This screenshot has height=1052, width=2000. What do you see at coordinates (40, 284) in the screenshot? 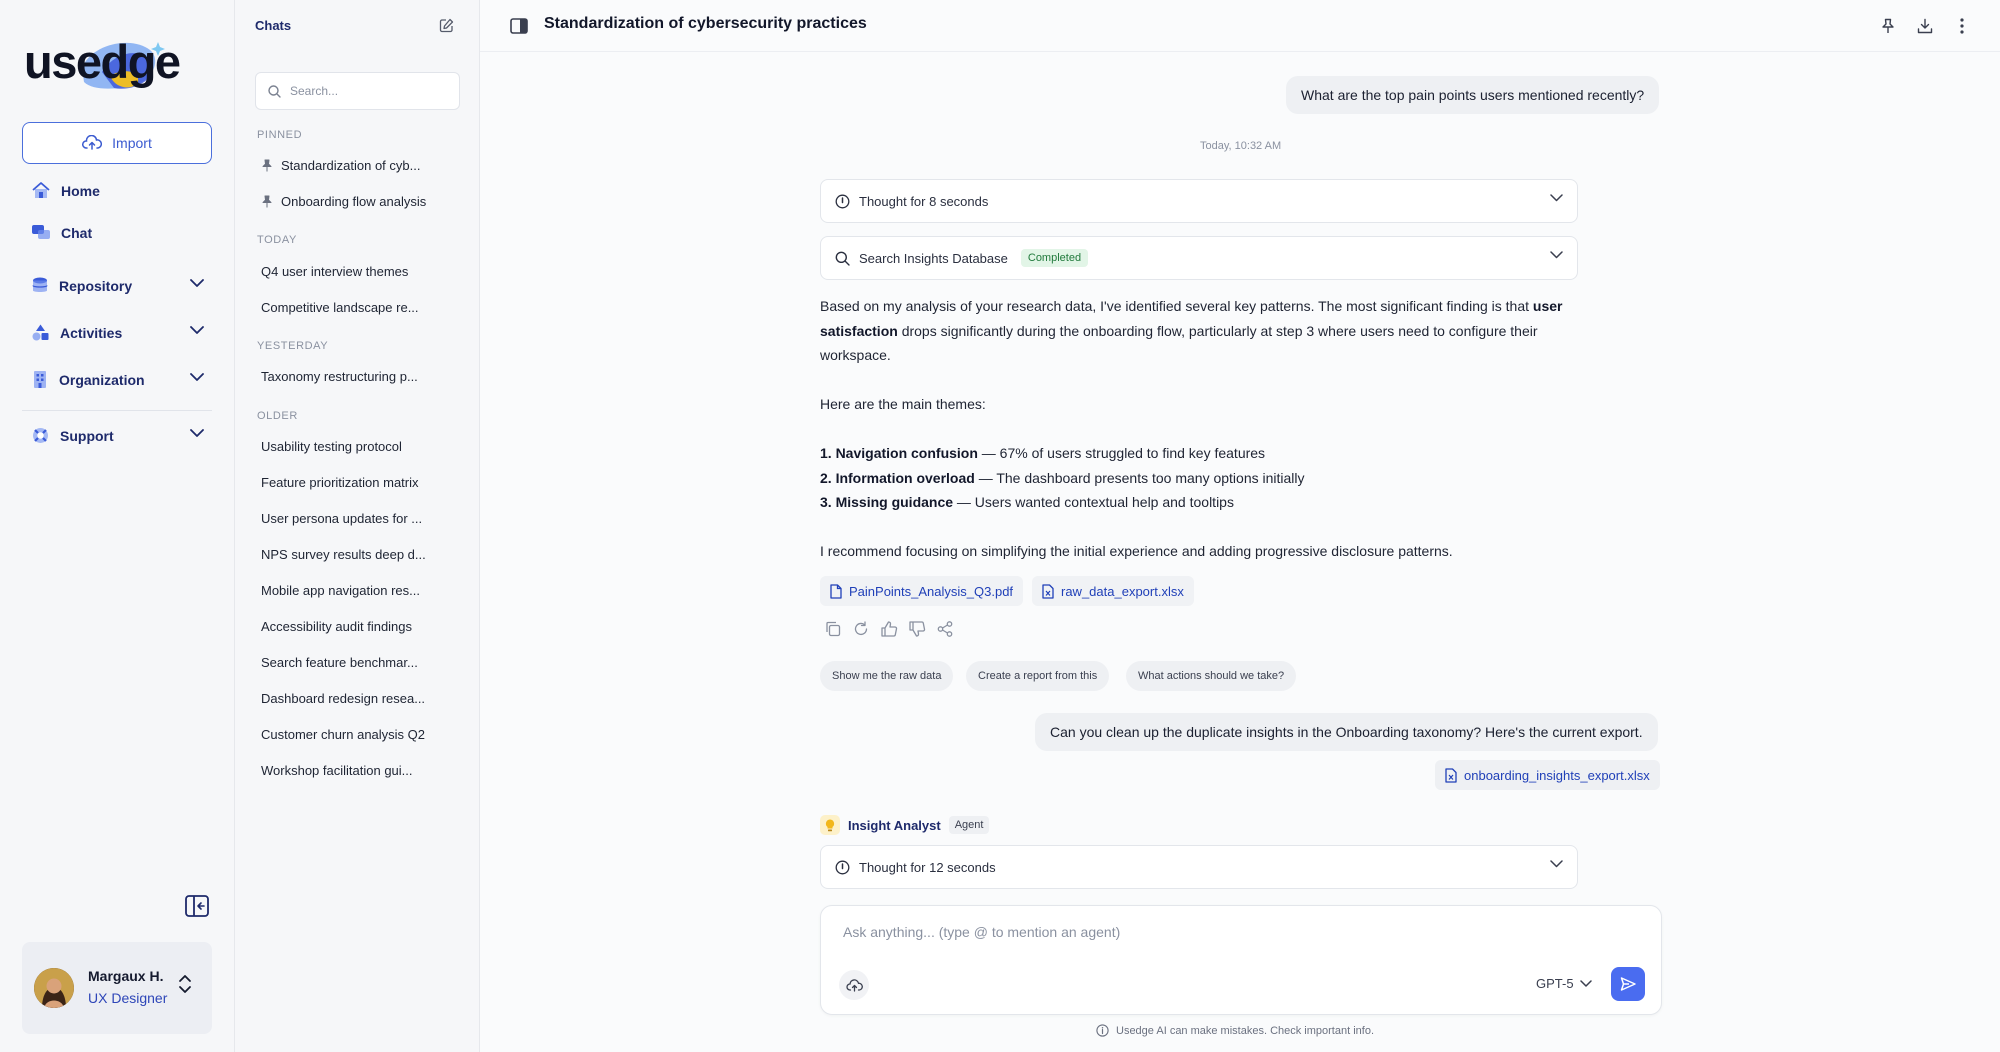
I see `database-icon` at bounding box center [40, 284].